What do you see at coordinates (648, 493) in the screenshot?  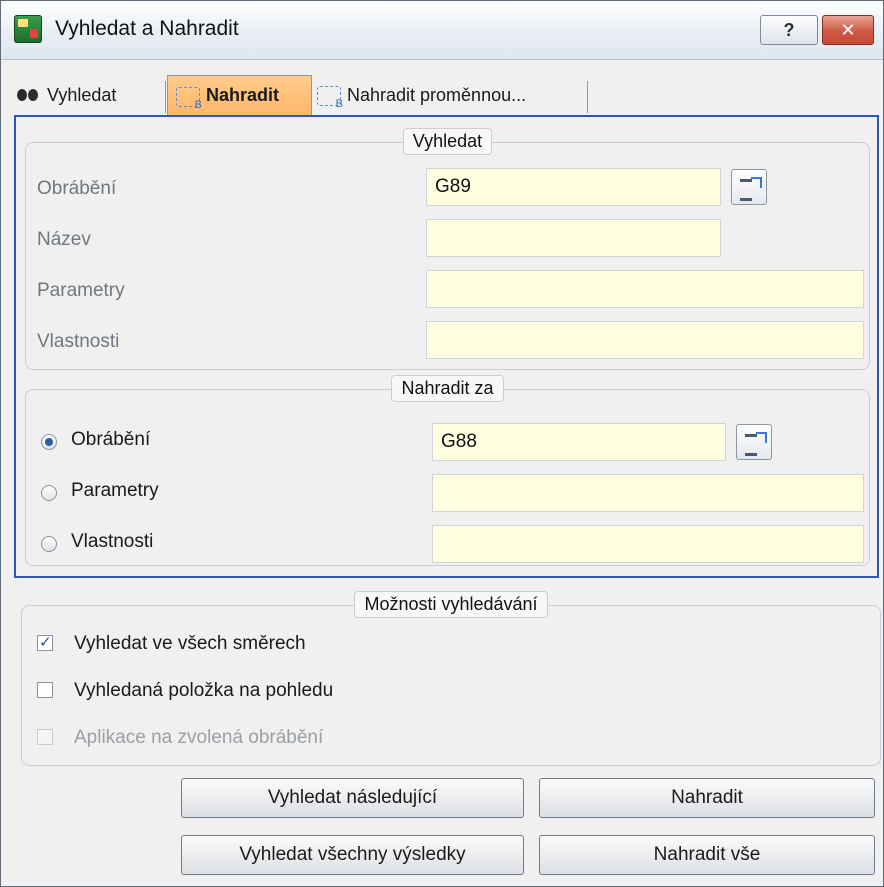 I see `replace-parametry-input` at bounding box center [648, 493].